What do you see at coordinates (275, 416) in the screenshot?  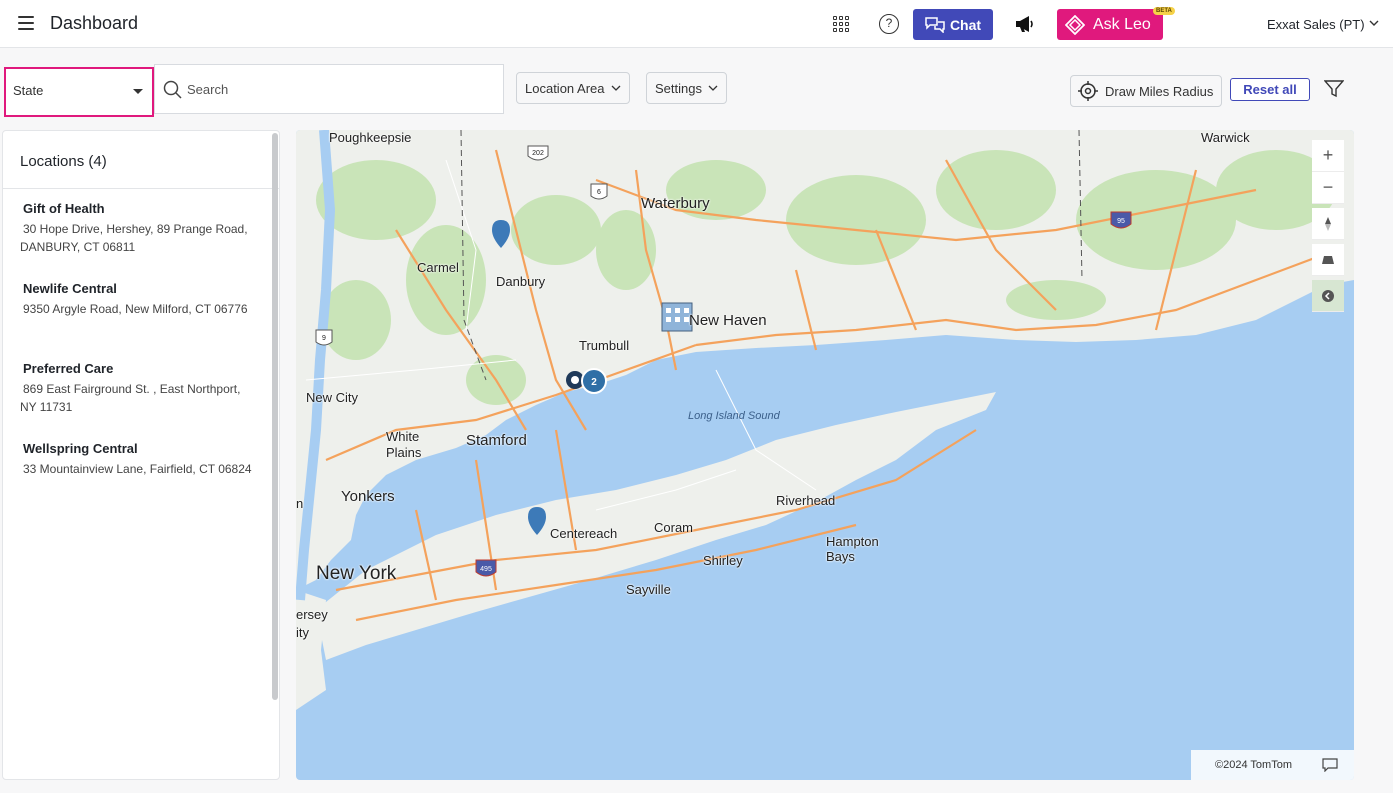 I see `locations-scrollbar` at bounding box center [275, 416].